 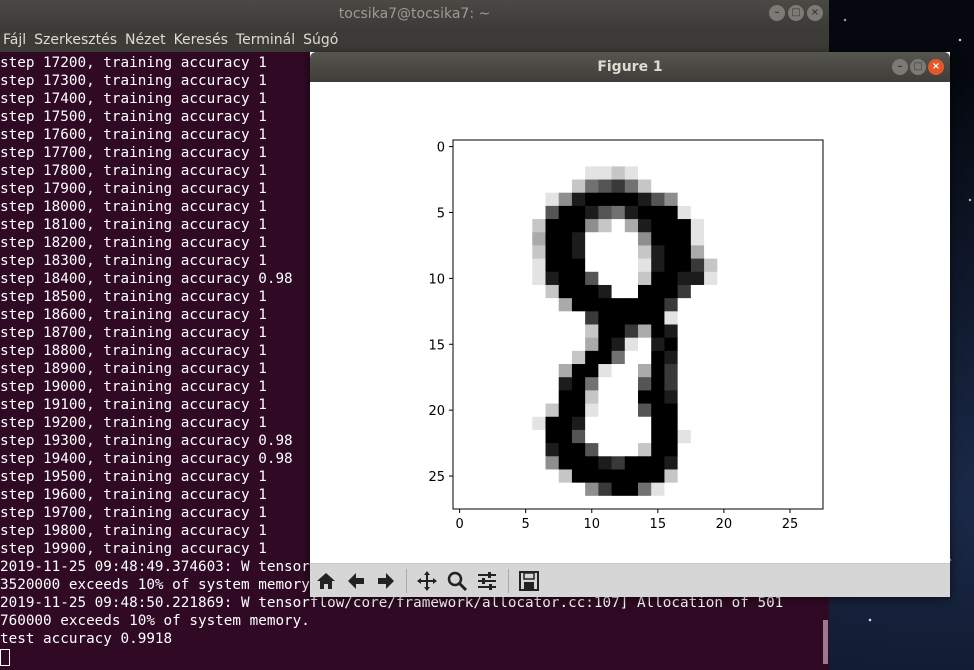 What do you see at coordinates (326, 581) in the screenshot?
I see `home-icon` at bounding box center [326, 581].